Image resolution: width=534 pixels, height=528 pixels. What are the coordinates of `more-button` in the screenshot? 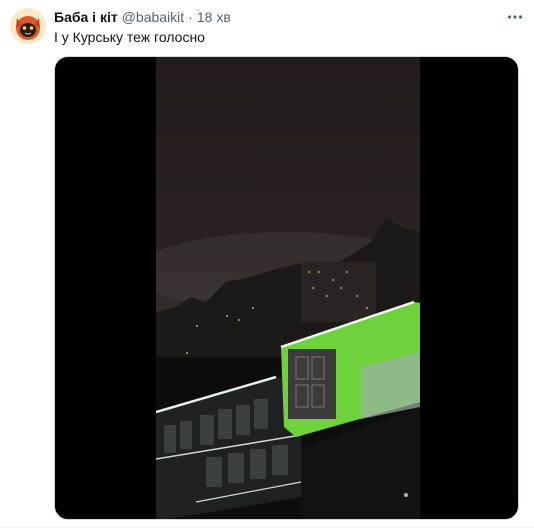 It's located at (515, 17).